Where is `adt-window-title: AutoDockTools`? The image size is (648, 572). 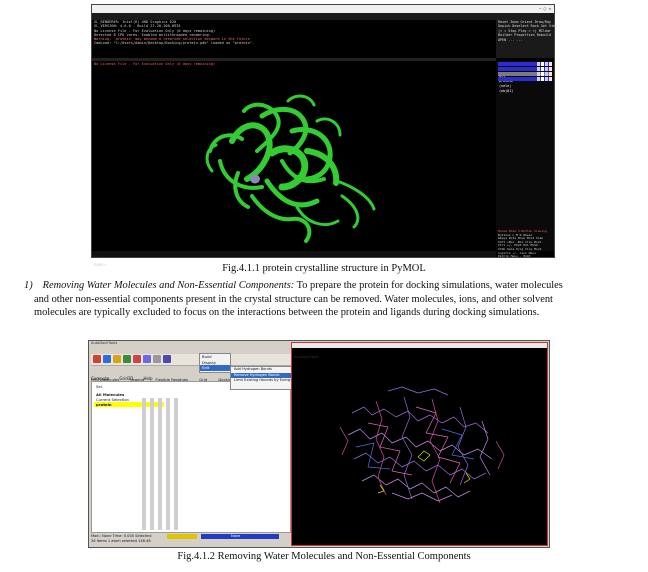 adt-window-title: AutoDockTools is located at coordinates (104, 343).